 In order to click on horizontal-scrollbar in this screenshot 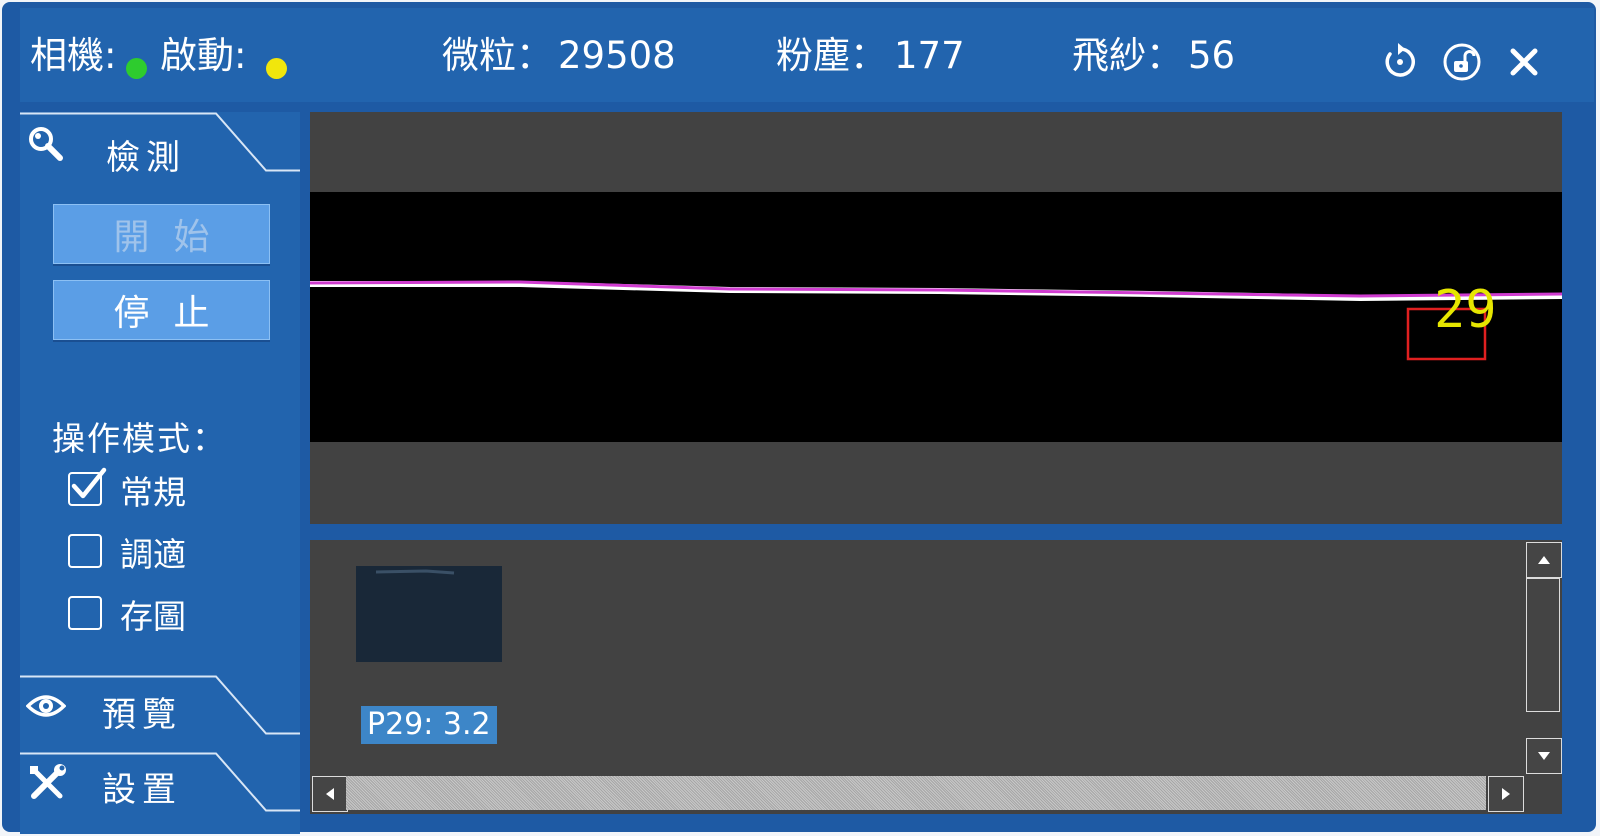, I will do `click(917, 793)`.